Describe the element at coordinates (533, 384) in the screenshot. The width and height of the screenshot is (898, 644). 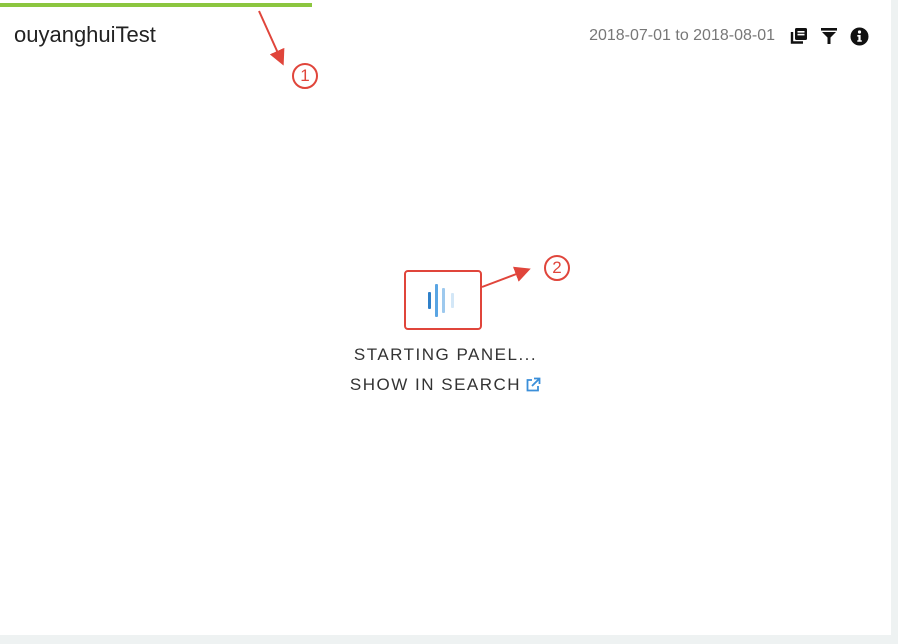
I see `external-link-icon` at that location.